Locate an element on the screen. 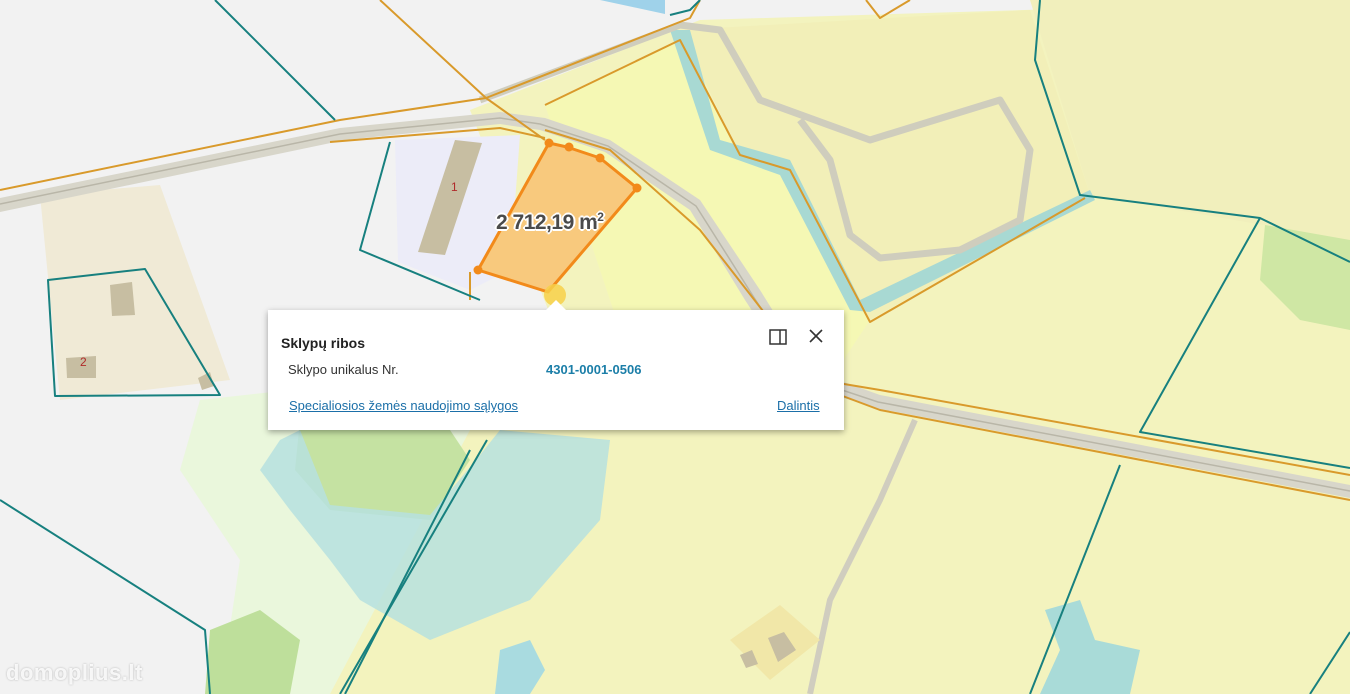 The width and height of the screenshot is (1350, 694). dock-panel-button is located at coordinates (778, 337).